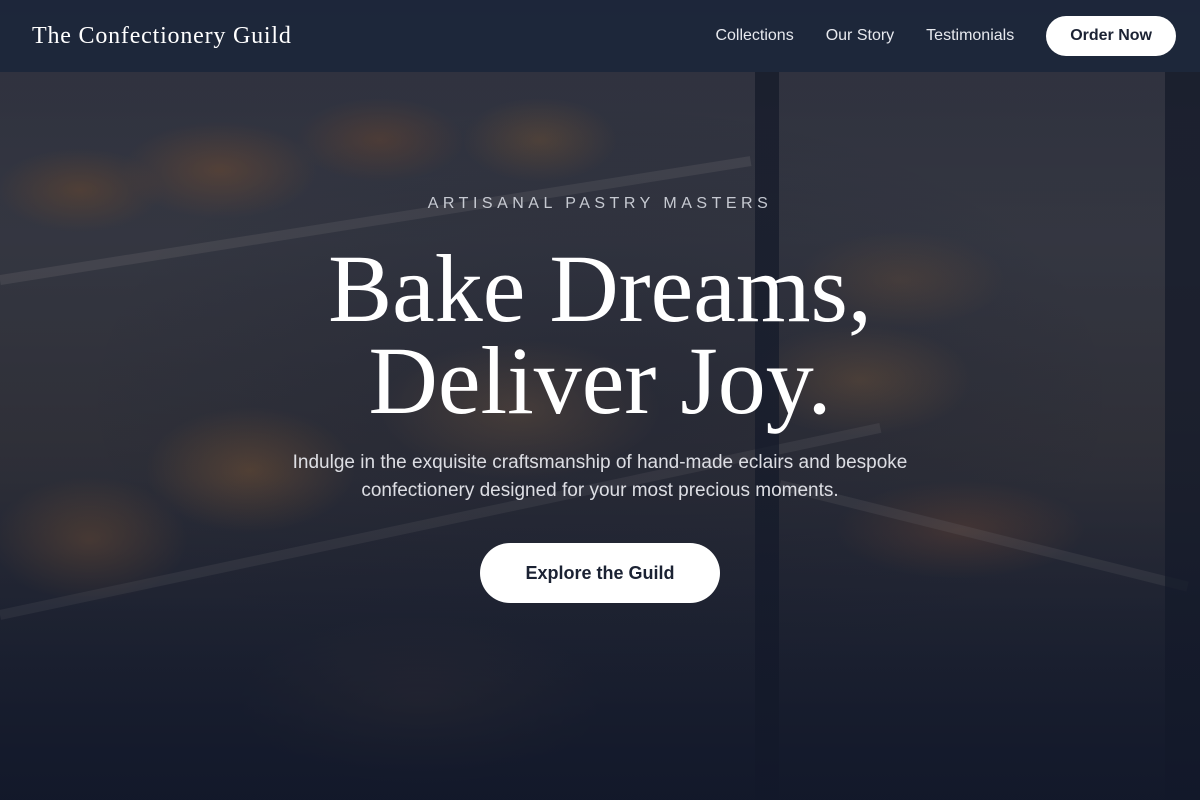 The height and width of the screenshot is (800, 1200). I want to click on explore-the-guild-button: Explore the Guild, so click(600, 573).